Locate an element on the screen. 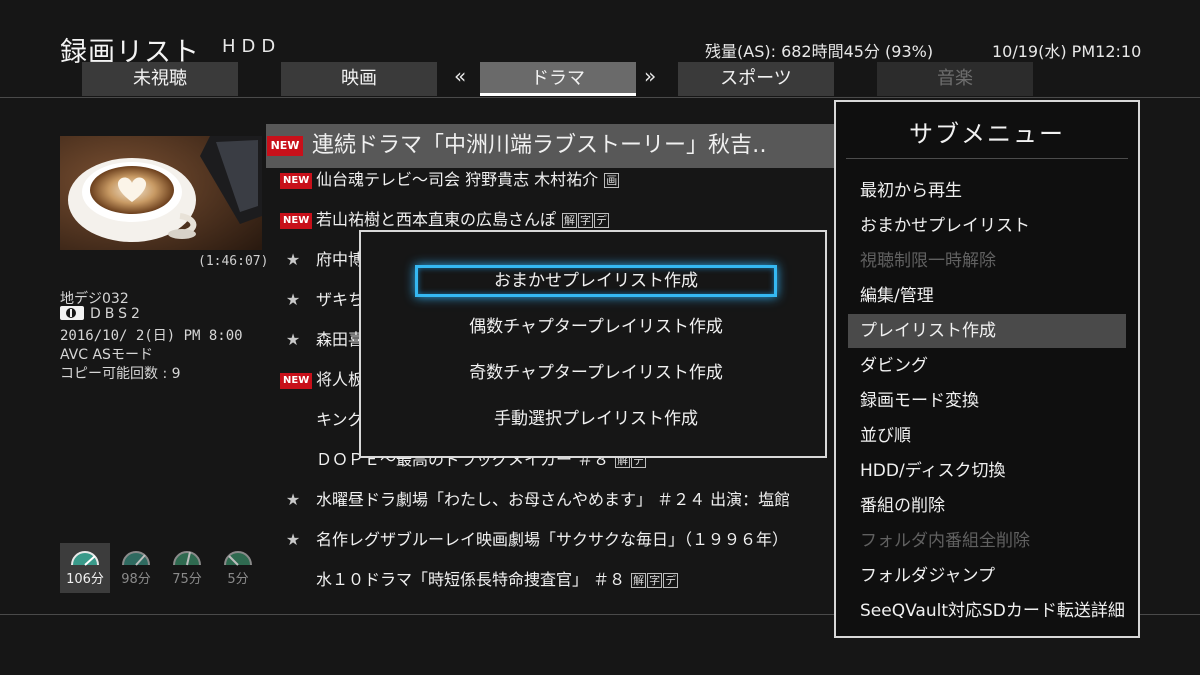 The width and height of the screenshot is (1200, 675). recording-title: 将人板 is located at coordinates (340, 379).